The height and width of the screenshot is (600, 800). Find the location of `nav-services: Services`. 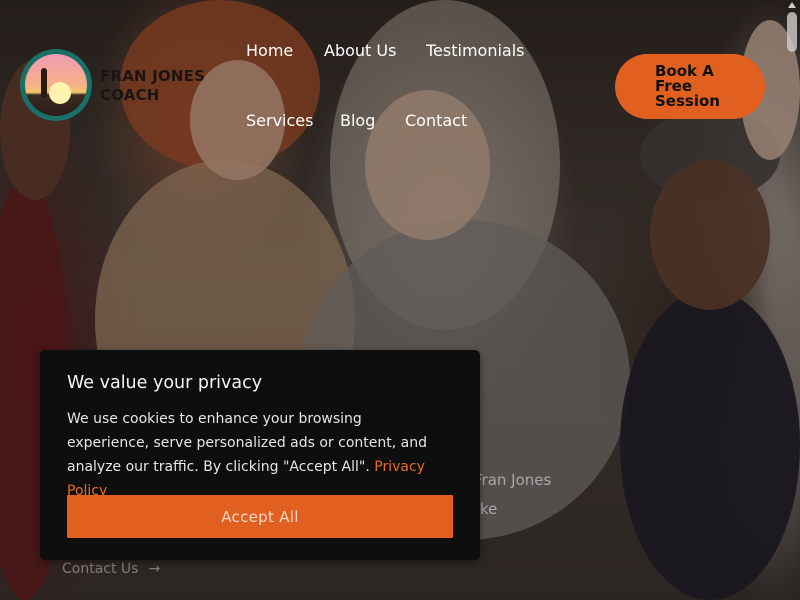

nav-services: Services is located at coordinates (279, 121).